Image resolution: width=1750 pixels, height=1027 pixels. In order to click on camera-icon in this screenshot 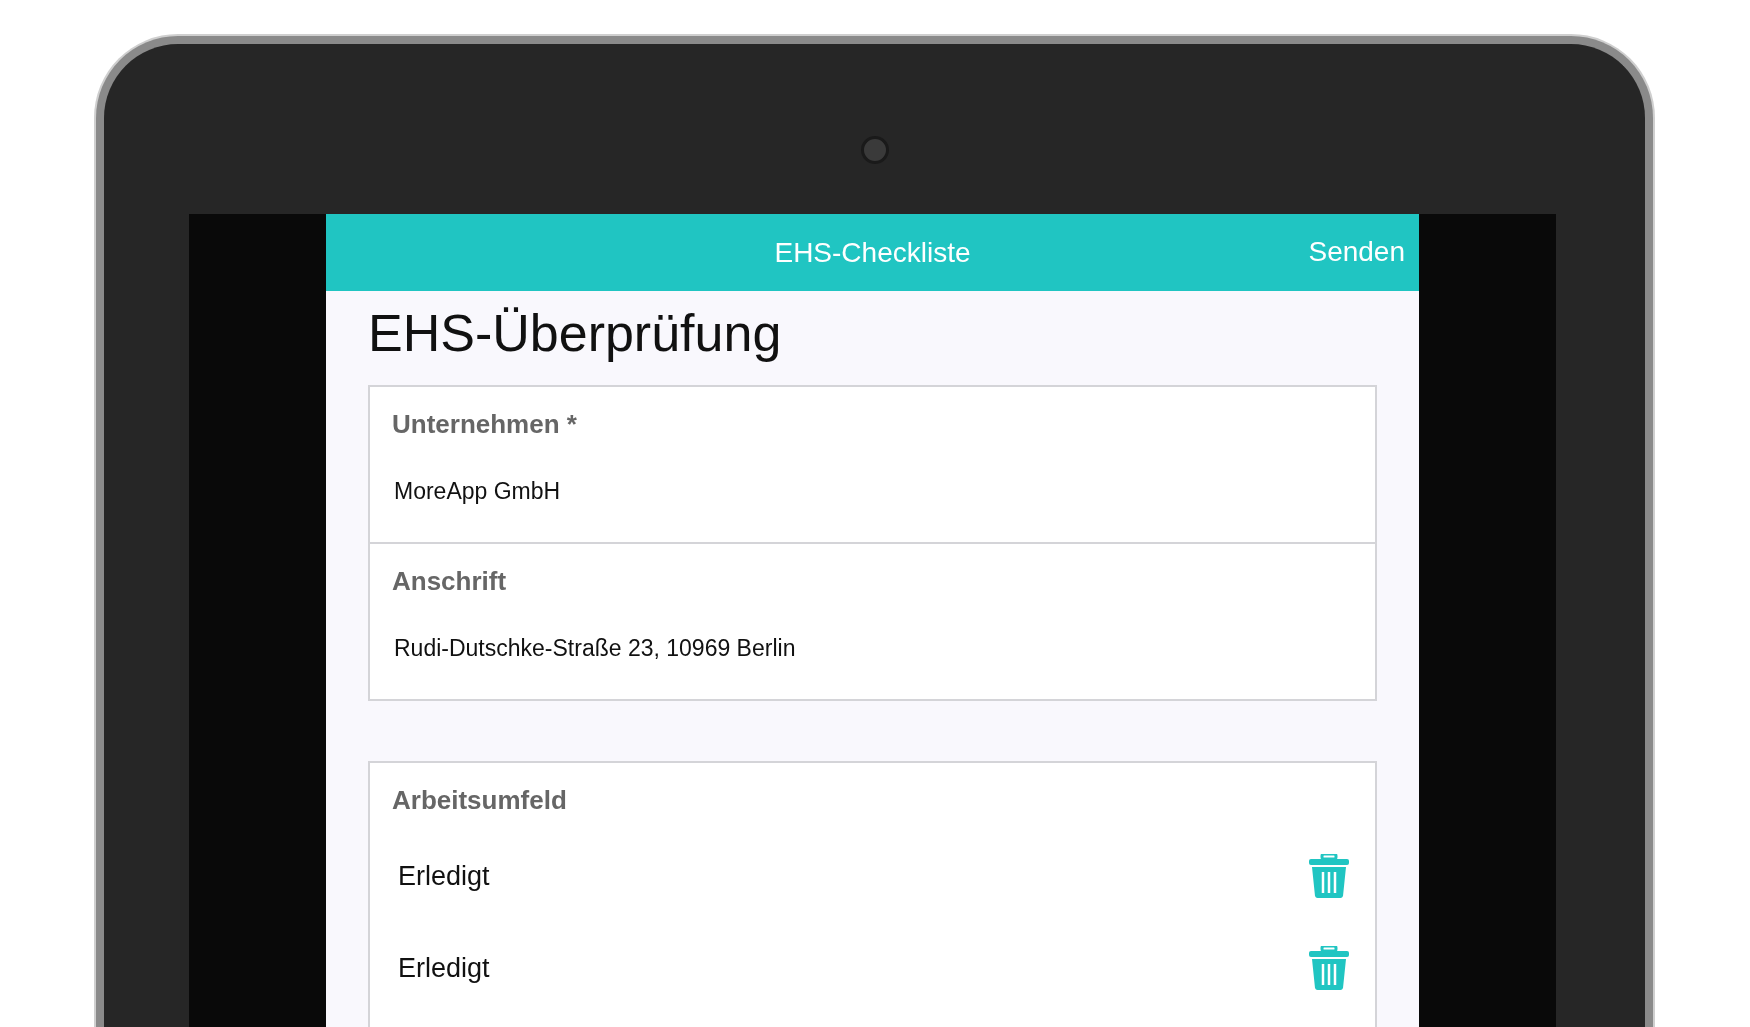, I will do `click(874, 150)`.